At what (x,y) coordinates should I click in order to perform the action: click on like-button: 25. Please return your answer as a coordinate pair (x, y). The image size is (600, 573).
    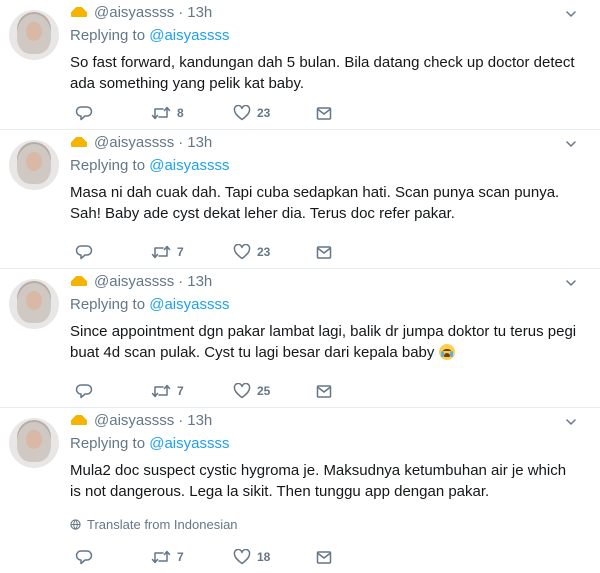
    Looking at the image, I should click on (251, 391).